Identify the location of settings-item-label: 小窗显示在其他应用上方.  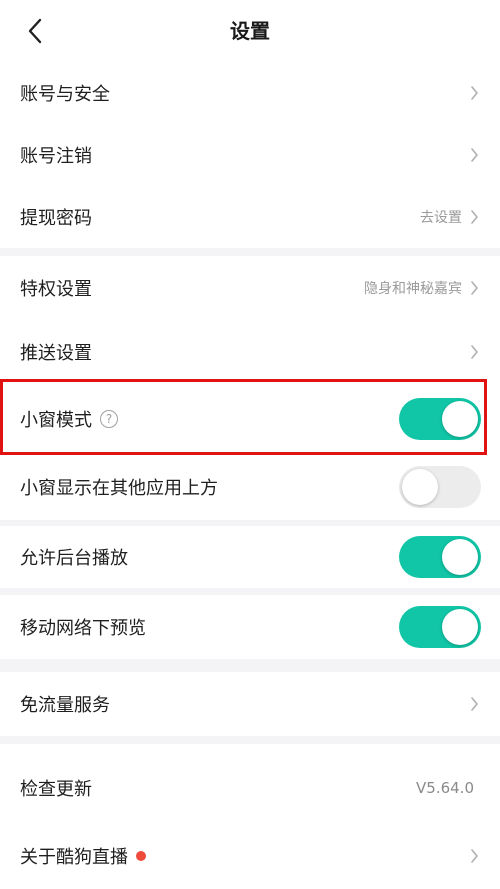
(119, 488).